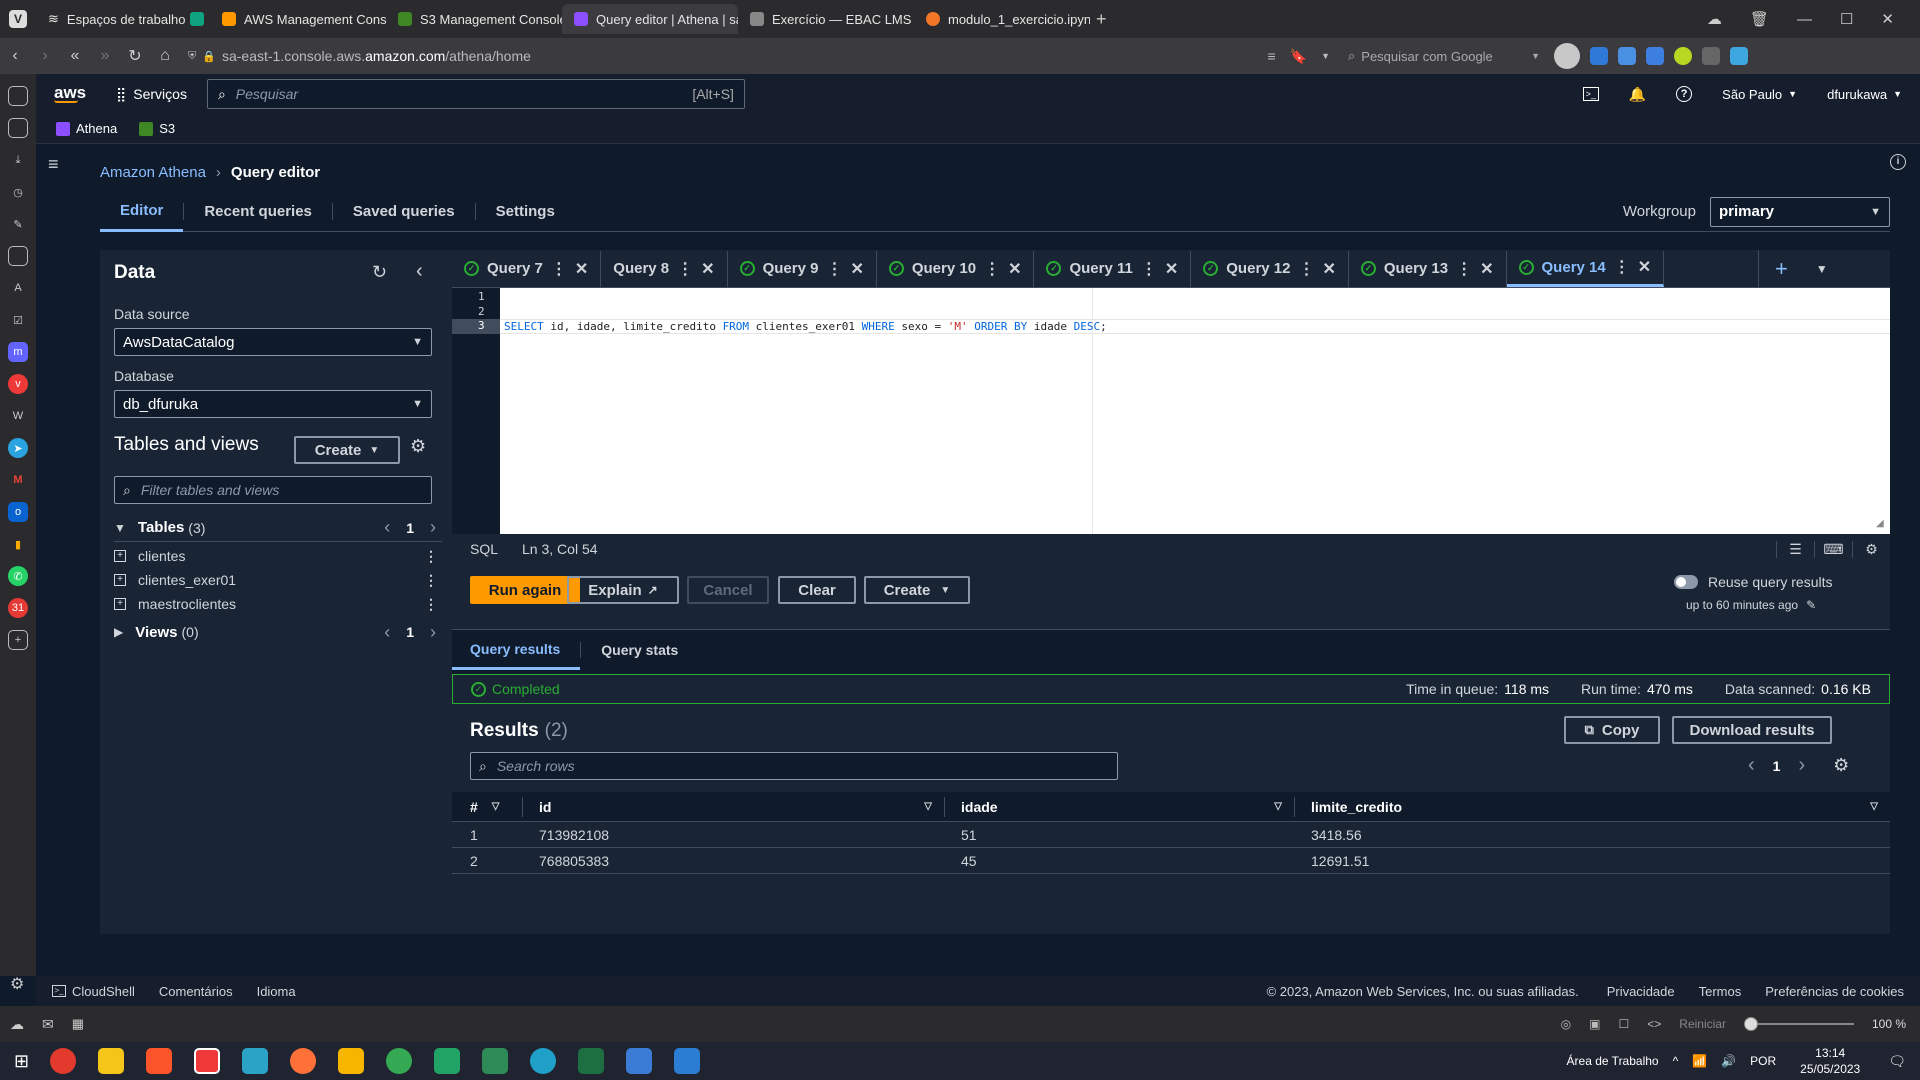  Describe the element at coordinates (1271, 56) in the screenshot. I see `reader-icon: ≡` at that location.